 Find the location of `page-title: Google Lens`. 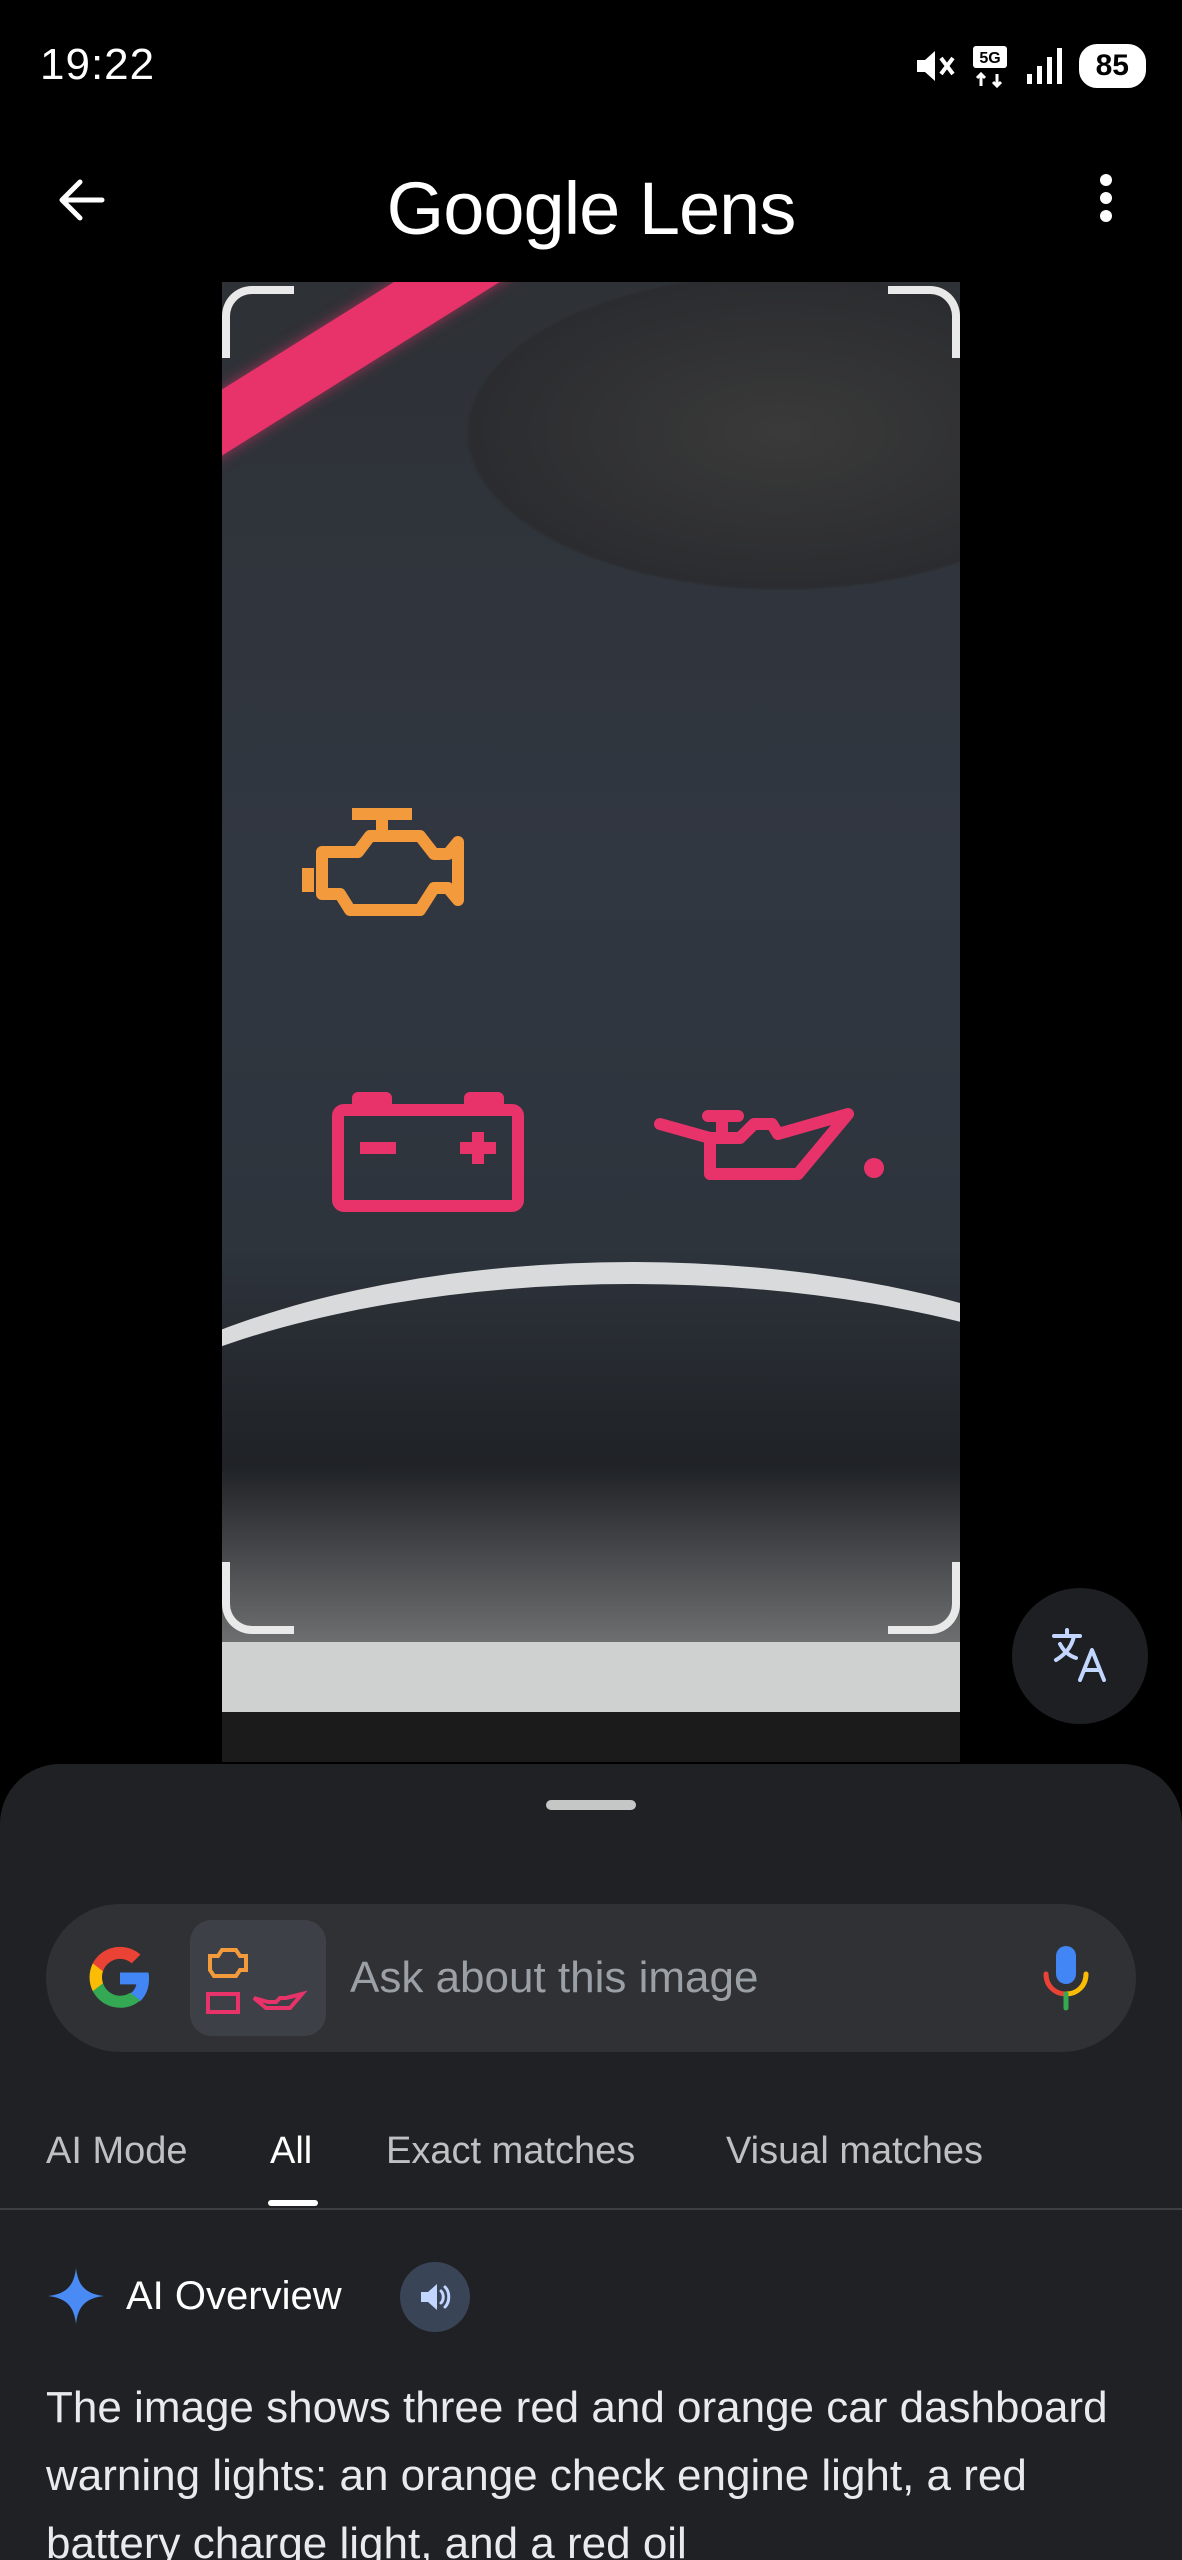

page-title: Google Lens is located at coordinates (591, 208).